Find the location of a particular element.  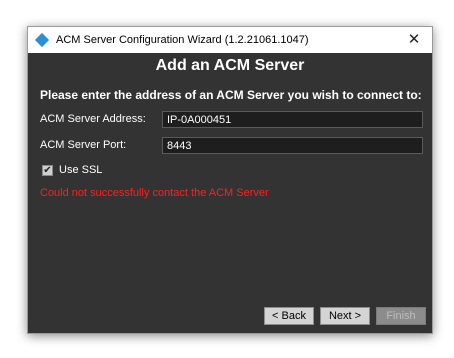

acm-diamond-icon is located at coordinates (42, 40).